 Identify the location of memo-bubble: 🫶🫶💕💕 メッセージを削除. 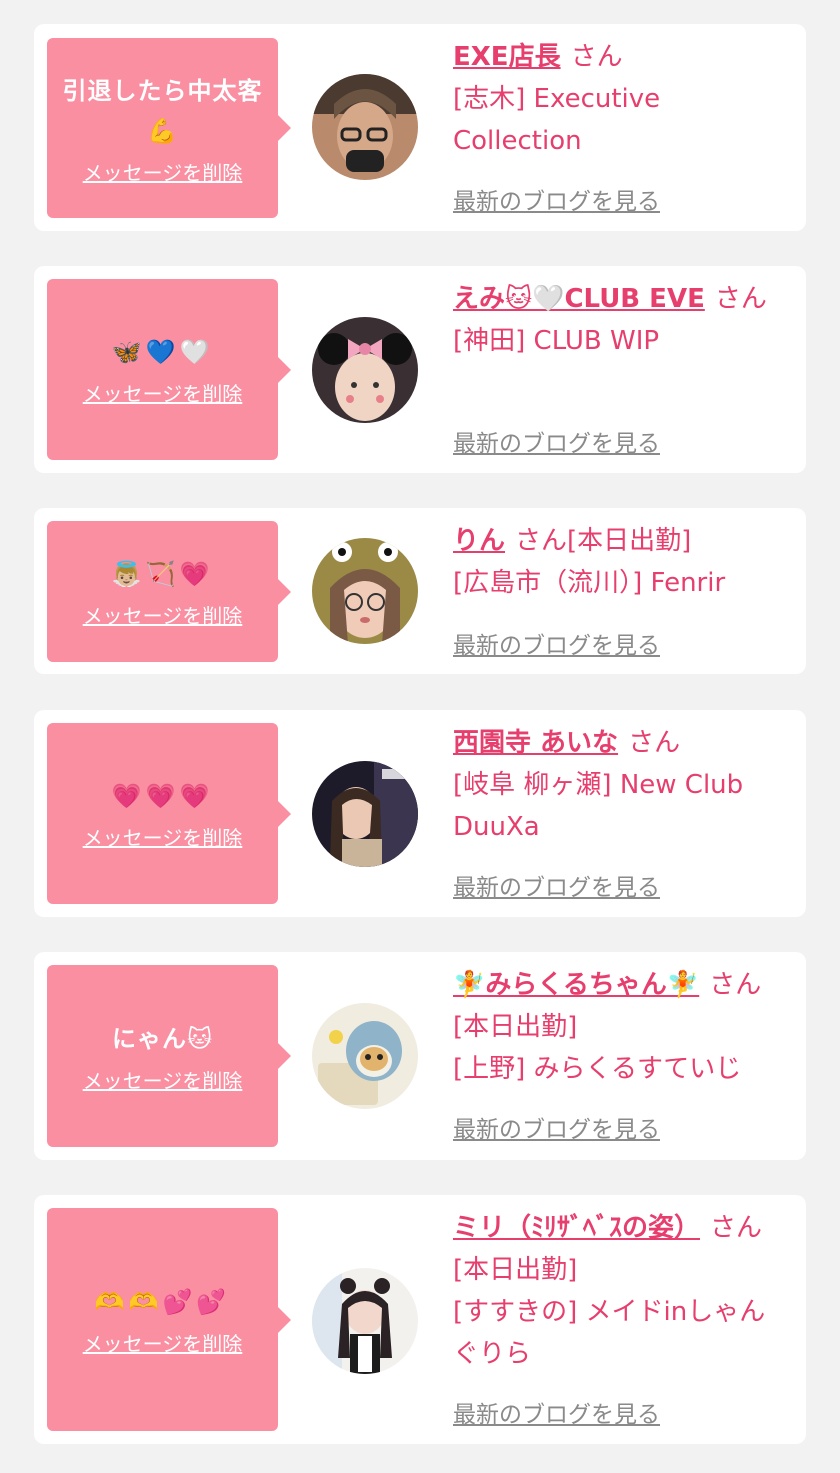
(169, 1319).